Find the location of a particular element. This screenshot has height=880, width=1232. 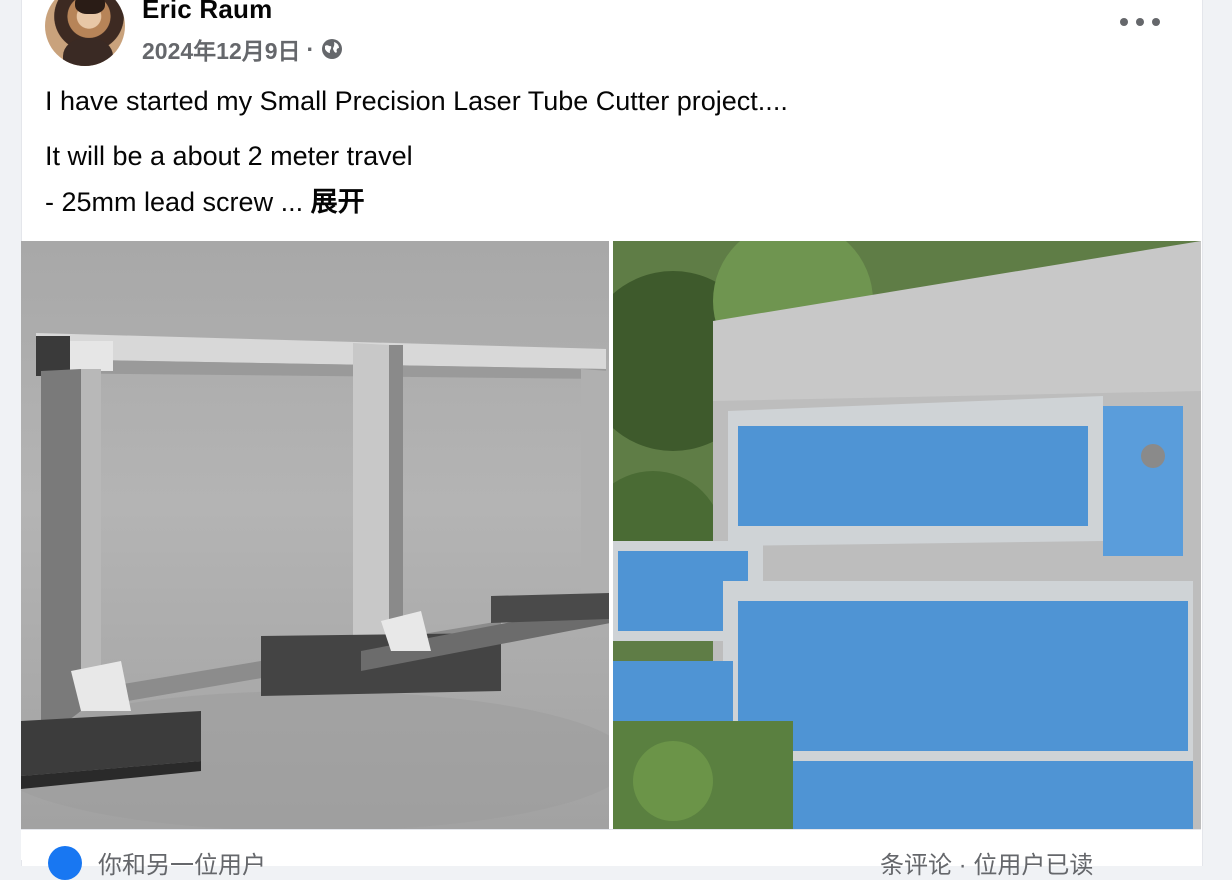

more-horizontal-icon is located at coordinates (1140, 22).